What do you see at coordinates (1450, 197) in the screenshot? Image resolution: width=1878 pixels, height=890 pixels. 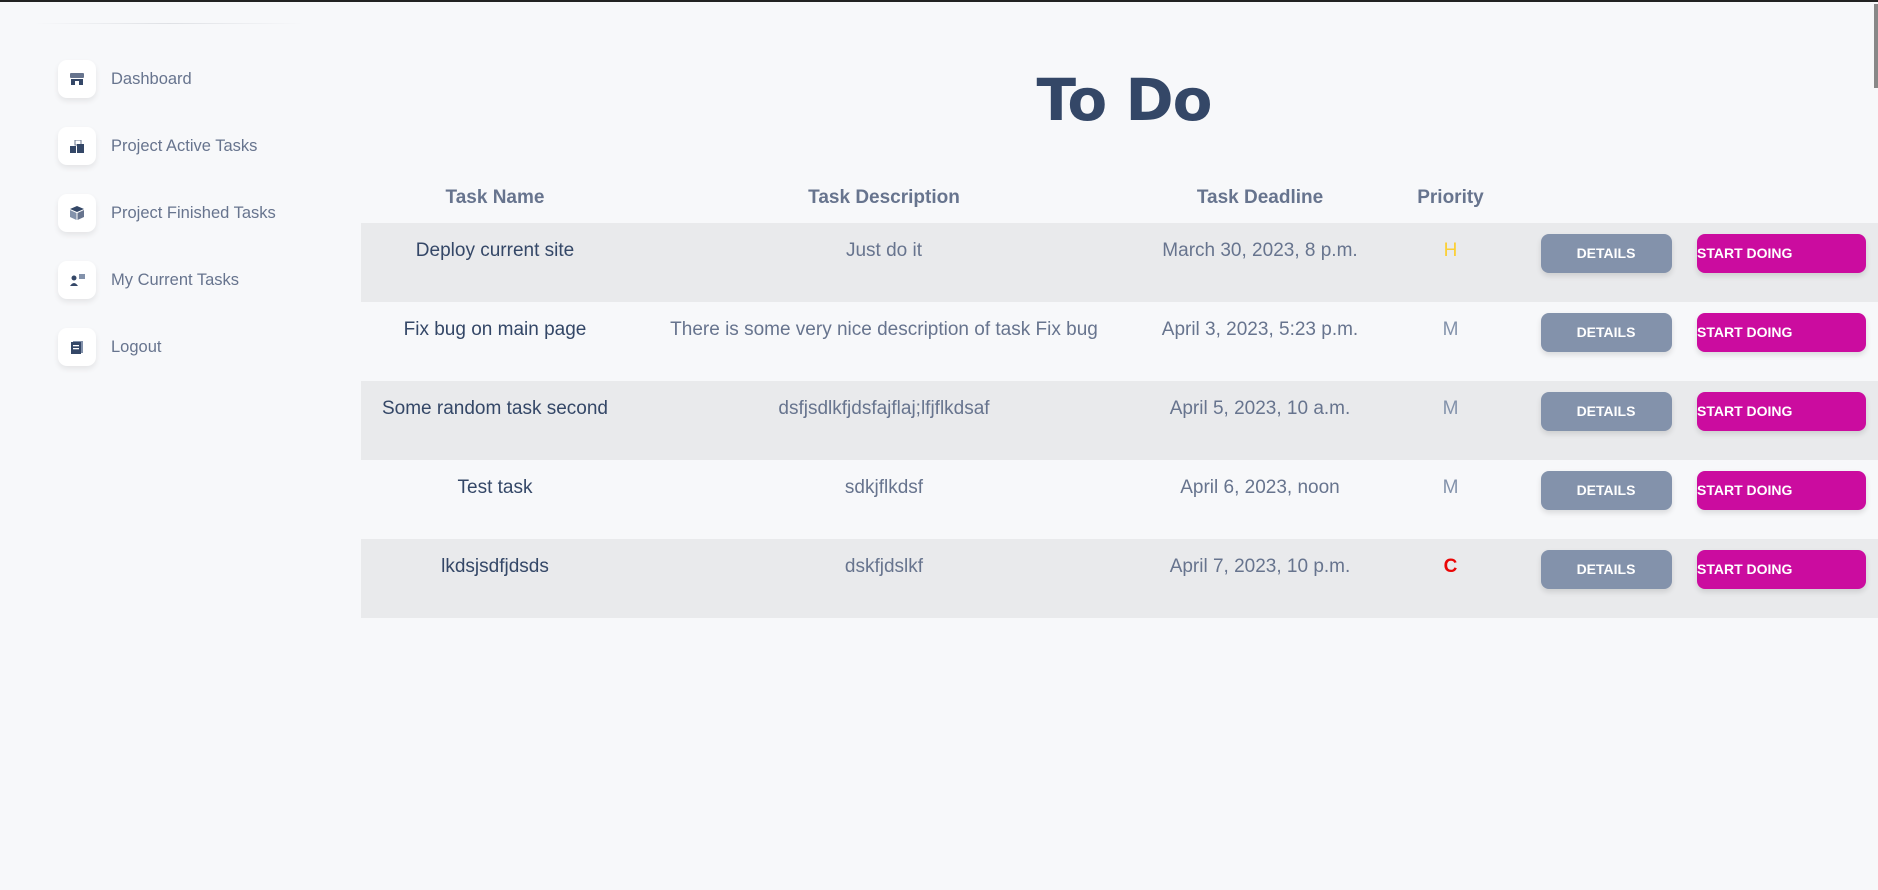 I see `column-header-priority: Priority` at bounding box center [1450, 197].